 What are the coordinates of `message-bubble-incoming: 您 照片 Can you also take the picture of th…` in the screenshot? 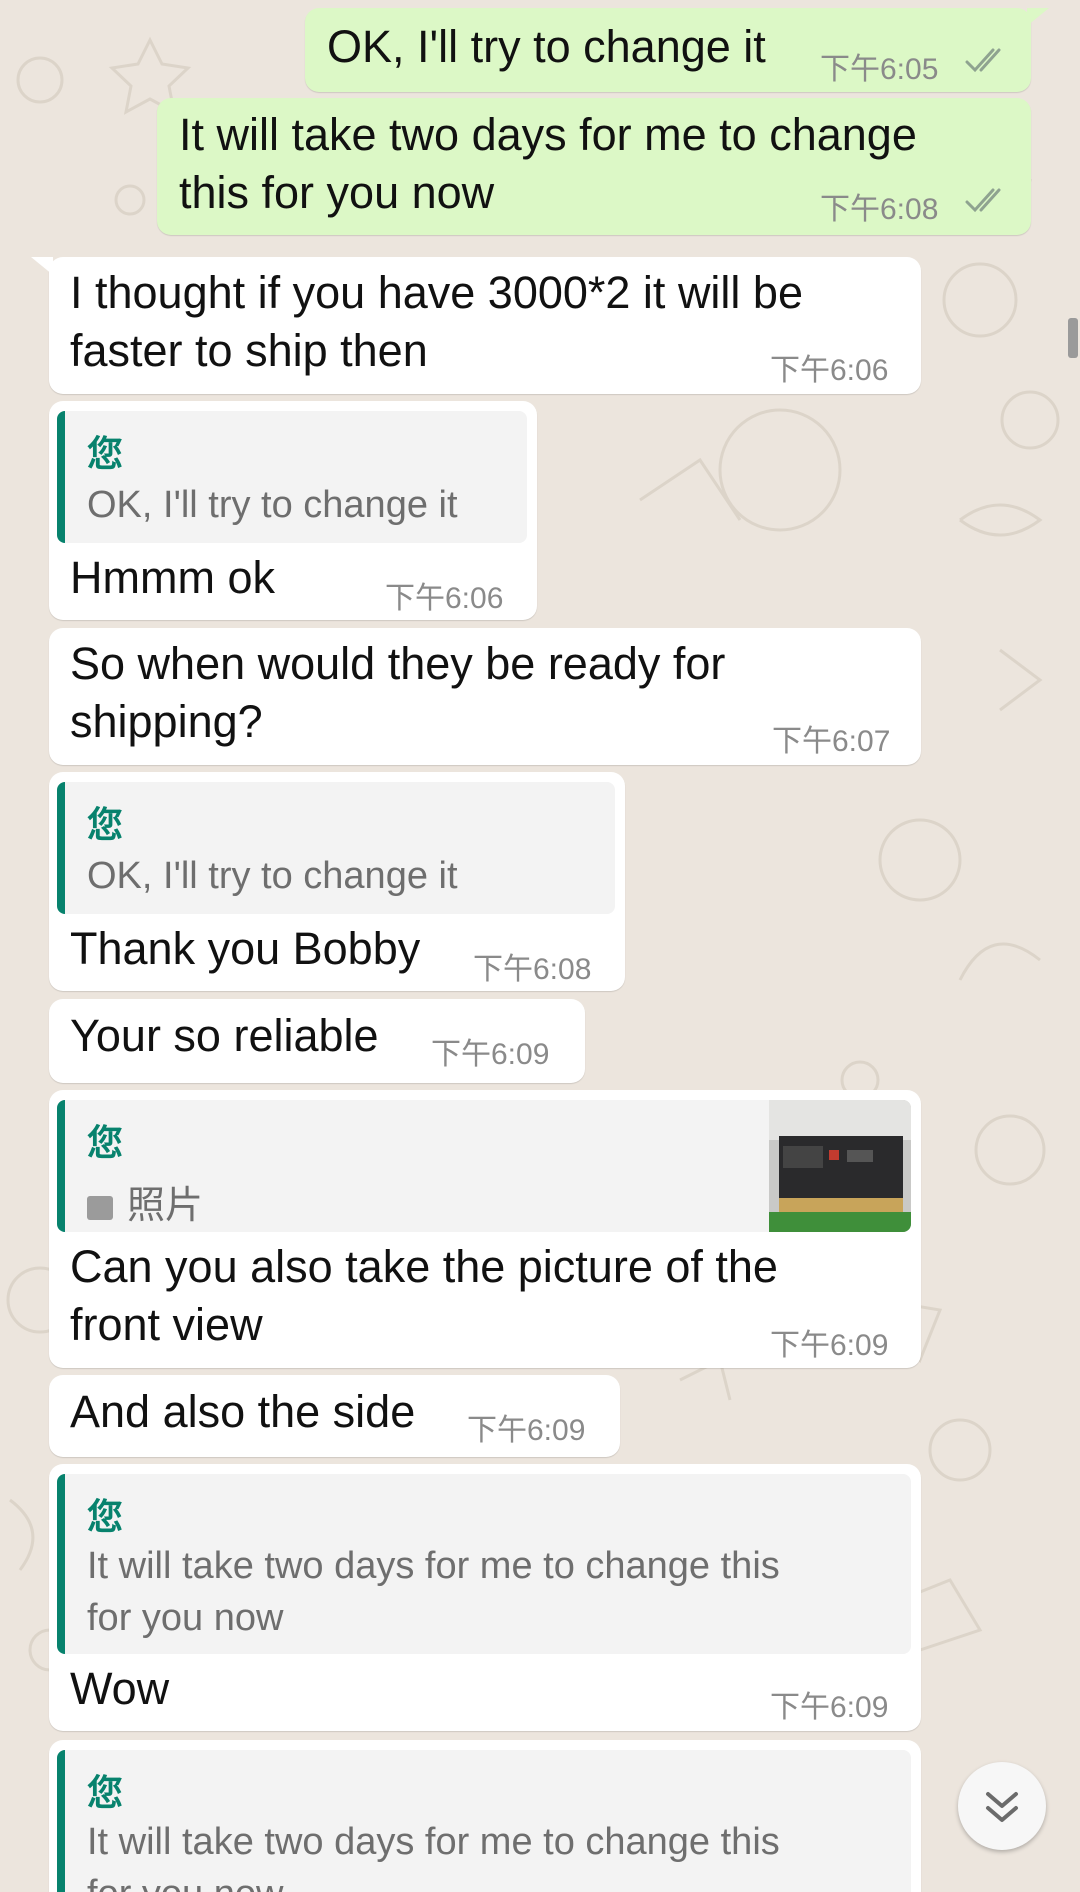 It's located at (485, 1229).